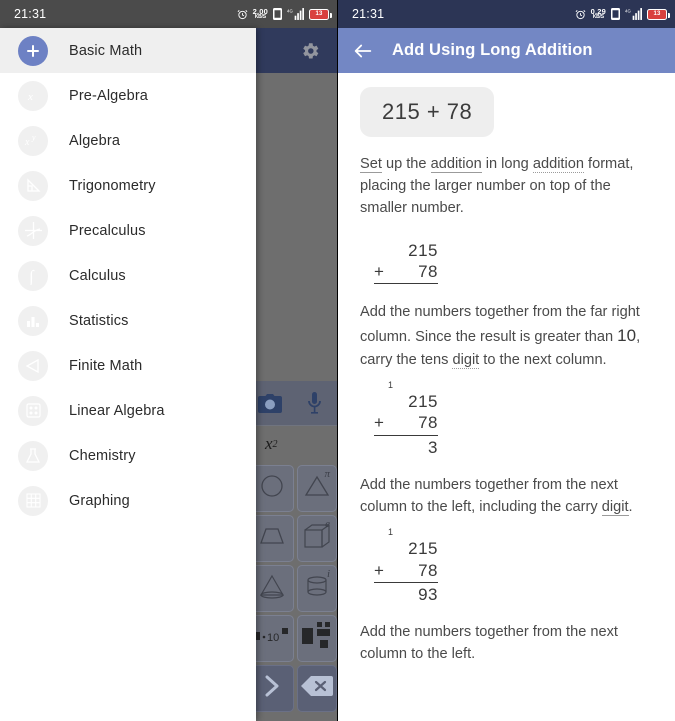 This screenshot has width=675, height=721. I want to click on cube-key: e, so click(317, 538).